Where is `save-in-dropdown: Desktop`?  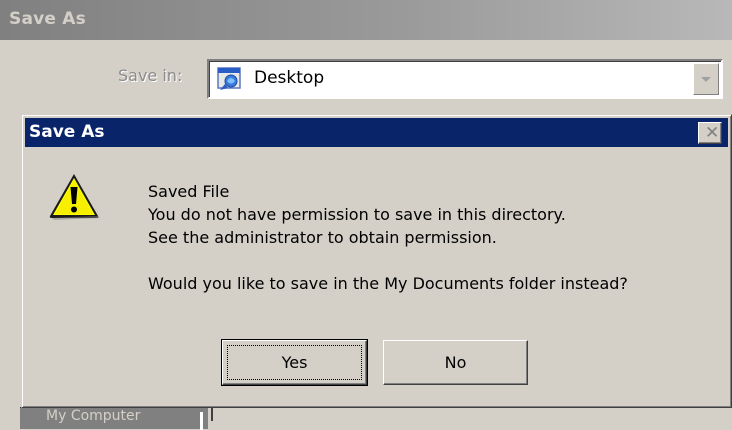 save-in-dropdown: Desktop is located at coordinates (465, 79).